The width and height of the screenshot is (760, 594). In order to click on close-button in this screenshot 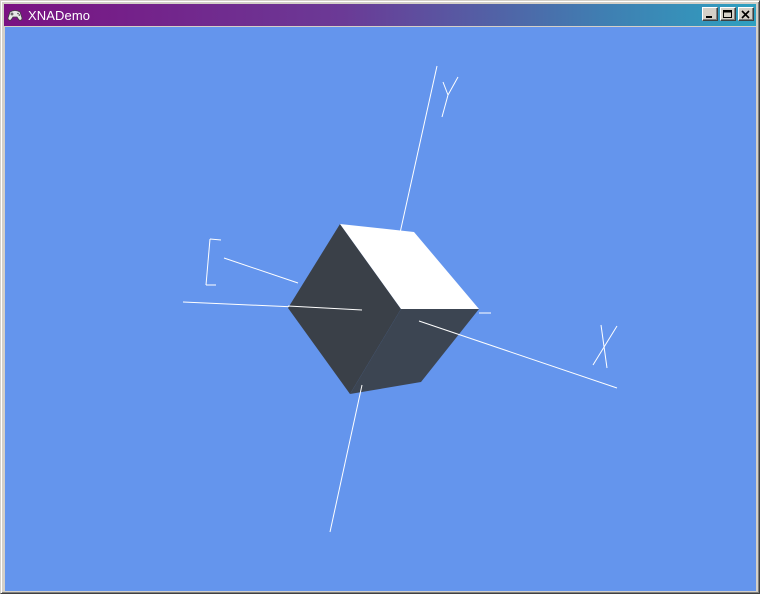, I will do `click(746, 14)`.